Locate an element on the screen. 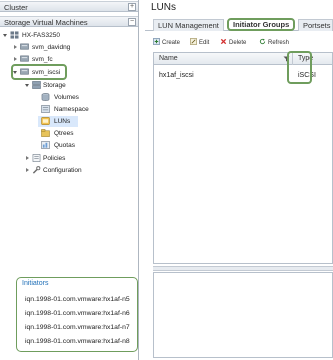  refresh-icon is located at coordinates (262, 41).